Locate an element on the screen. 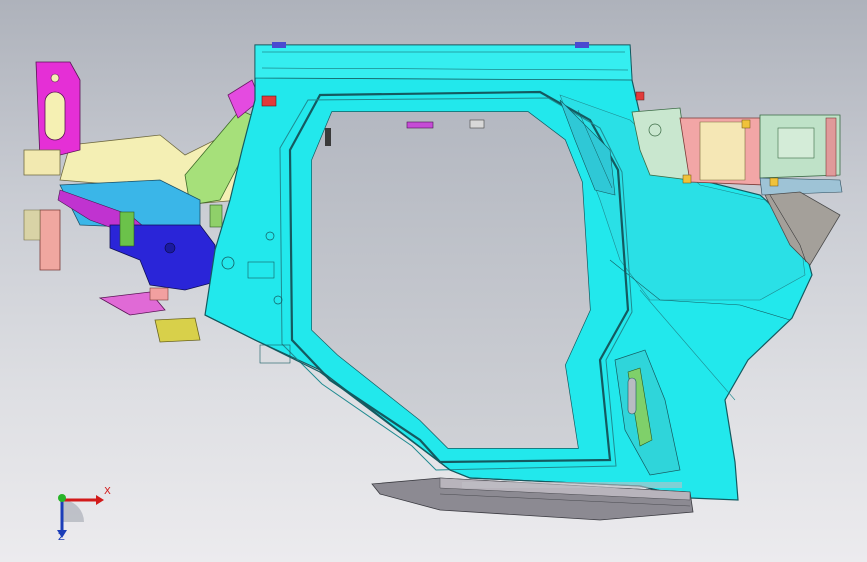 This screenshot has width=867, height=562. triad-x-label: X is located at coordinates (107, 491).